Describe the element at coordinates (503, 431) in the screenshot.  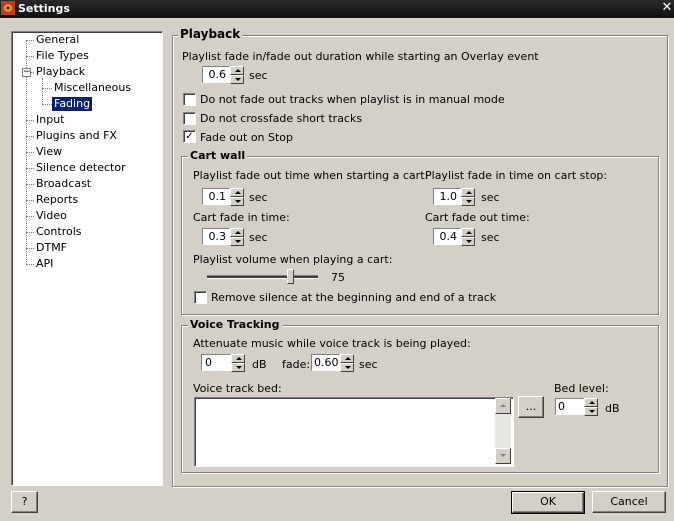
I see `voice-bed-scrollbar` at that location.